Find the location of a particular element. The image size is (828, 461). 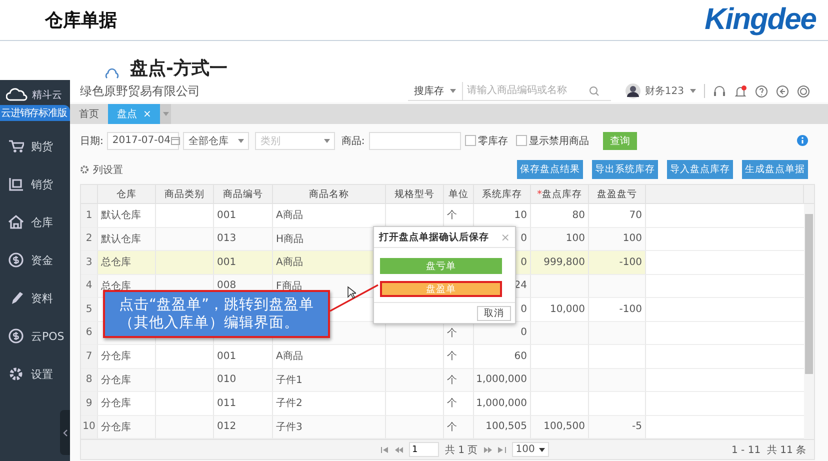

column-header: 单位 is located at coordinates (459, 194).